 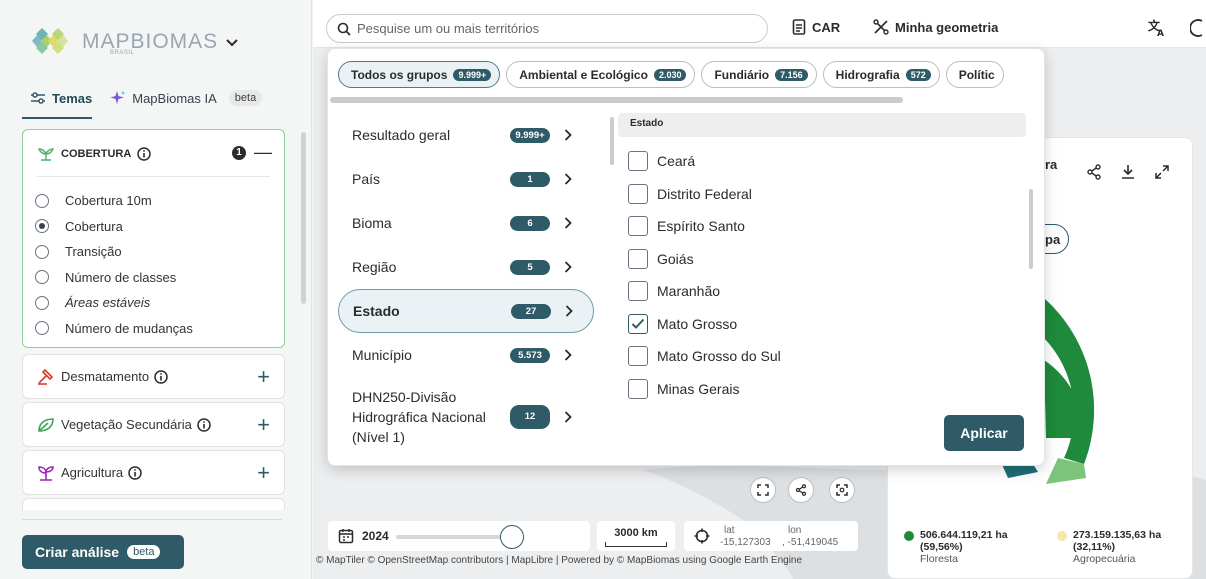 I want to click on tab-temas-label: Temas, so click(x=72, y=98).